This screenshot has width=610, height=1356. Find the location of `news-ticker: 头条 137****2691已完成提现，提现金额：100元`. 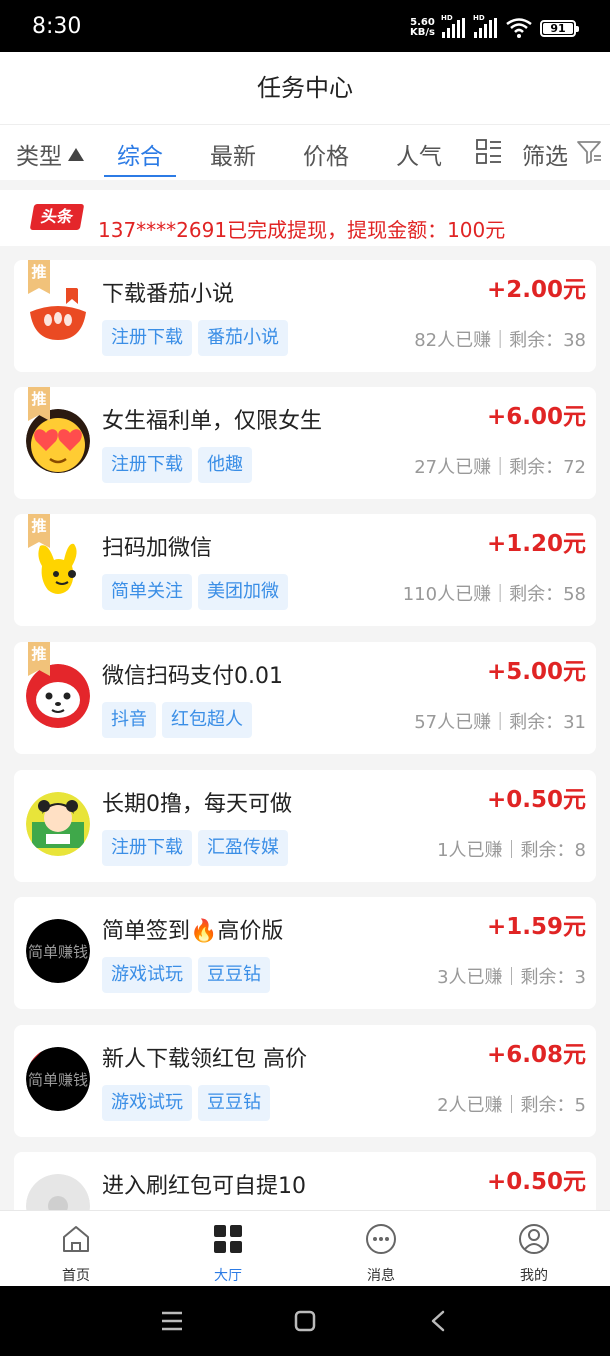

news-ticker: 头条 137****2691已完成提现，提现金额：100元 is located at coordinates (305, 218).